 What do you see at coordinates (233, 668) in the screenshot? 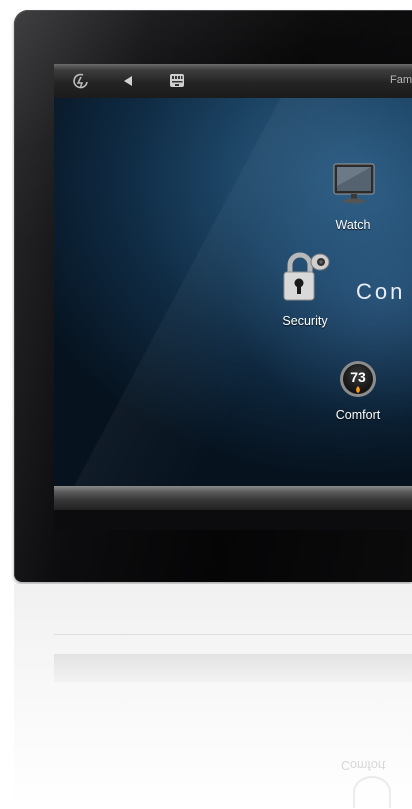
I see `reflection-bar` at bounding box center [233, 668].